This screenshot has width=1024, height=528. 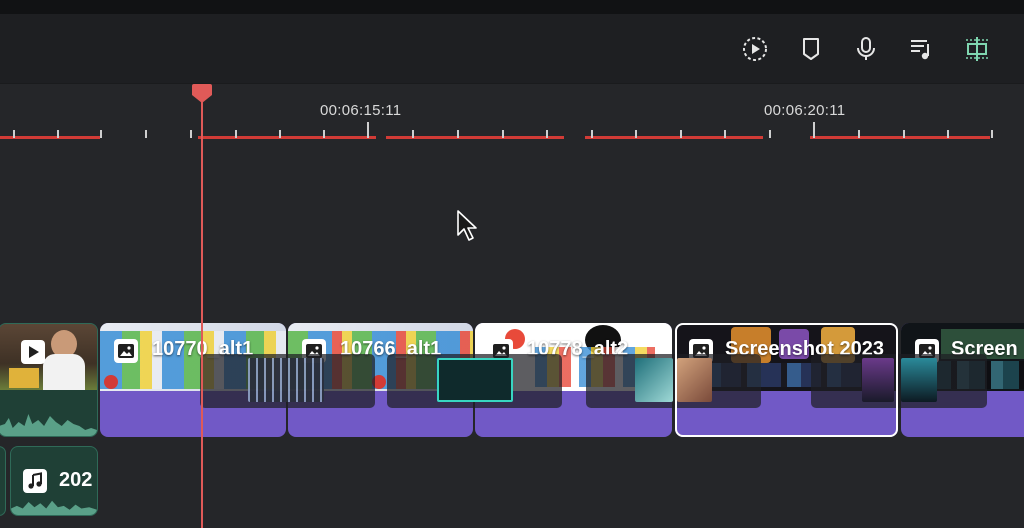 I want to click on microphone-icon, so click(x=866, y=48).